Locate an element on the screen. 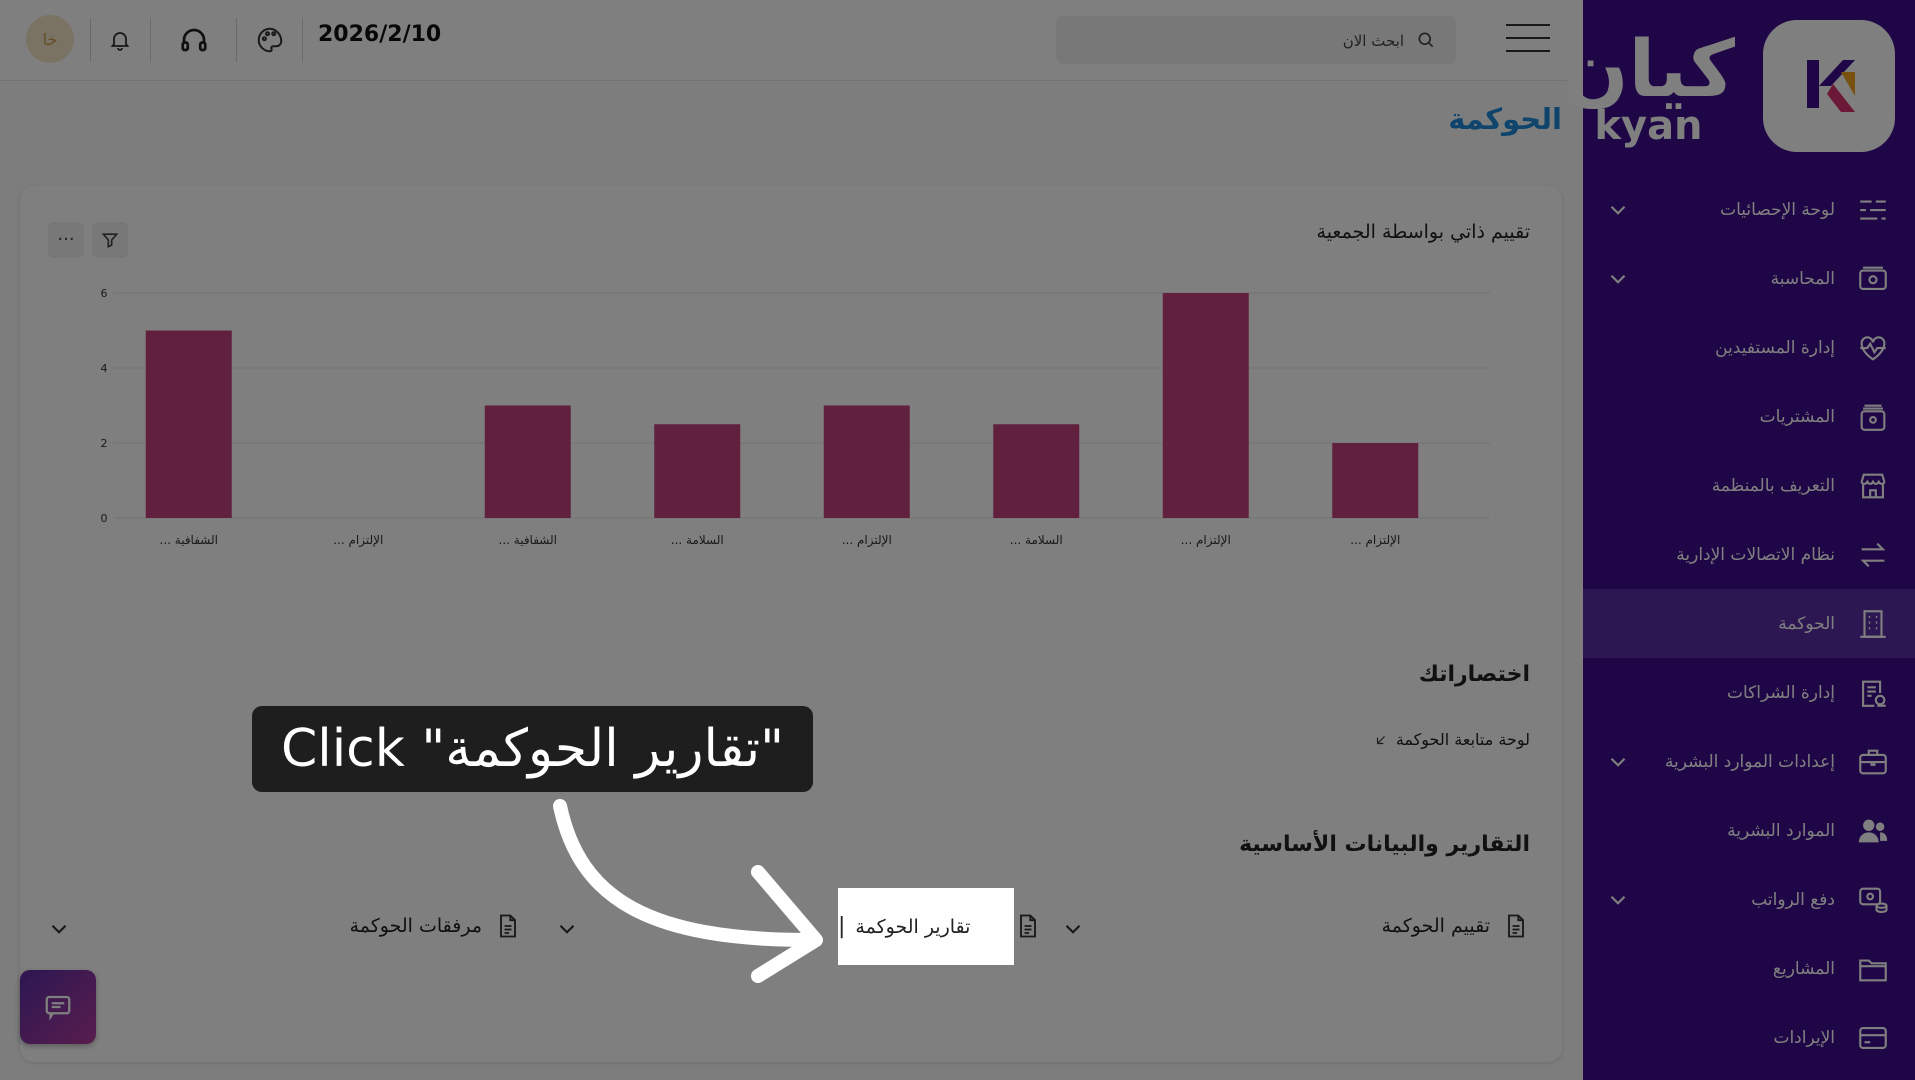 The height and width of the screenshot is (1080, 1915). sidebar-item-statistics: لوحة الإحصائيات is located at coordinates (1749, 209).